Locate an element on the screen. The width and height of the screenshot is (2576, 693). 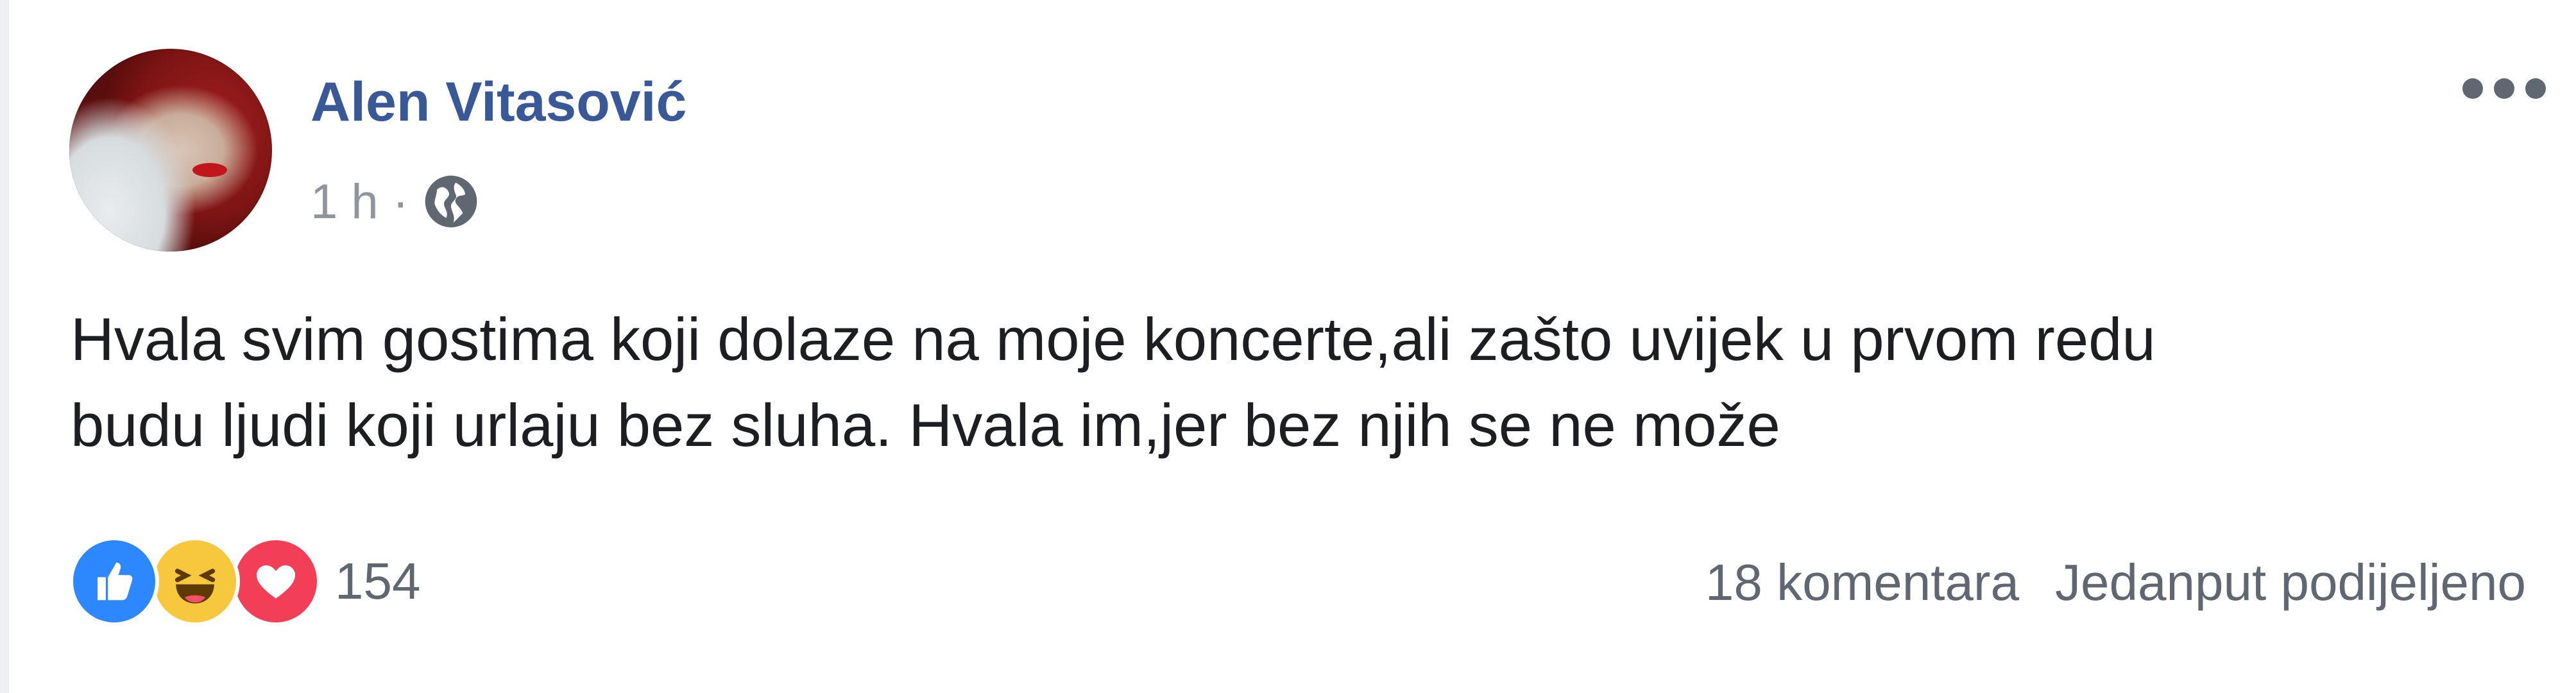
post-meta: 1 h · is located at coordinates (395, 202).